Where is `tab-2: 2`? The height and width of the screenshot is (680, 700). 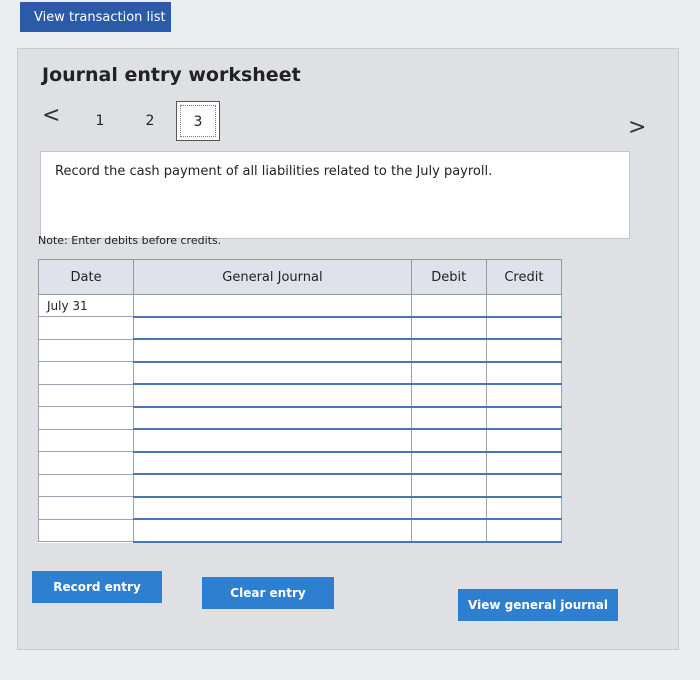 tab-2: 2 is located at coordinates (150, 121).